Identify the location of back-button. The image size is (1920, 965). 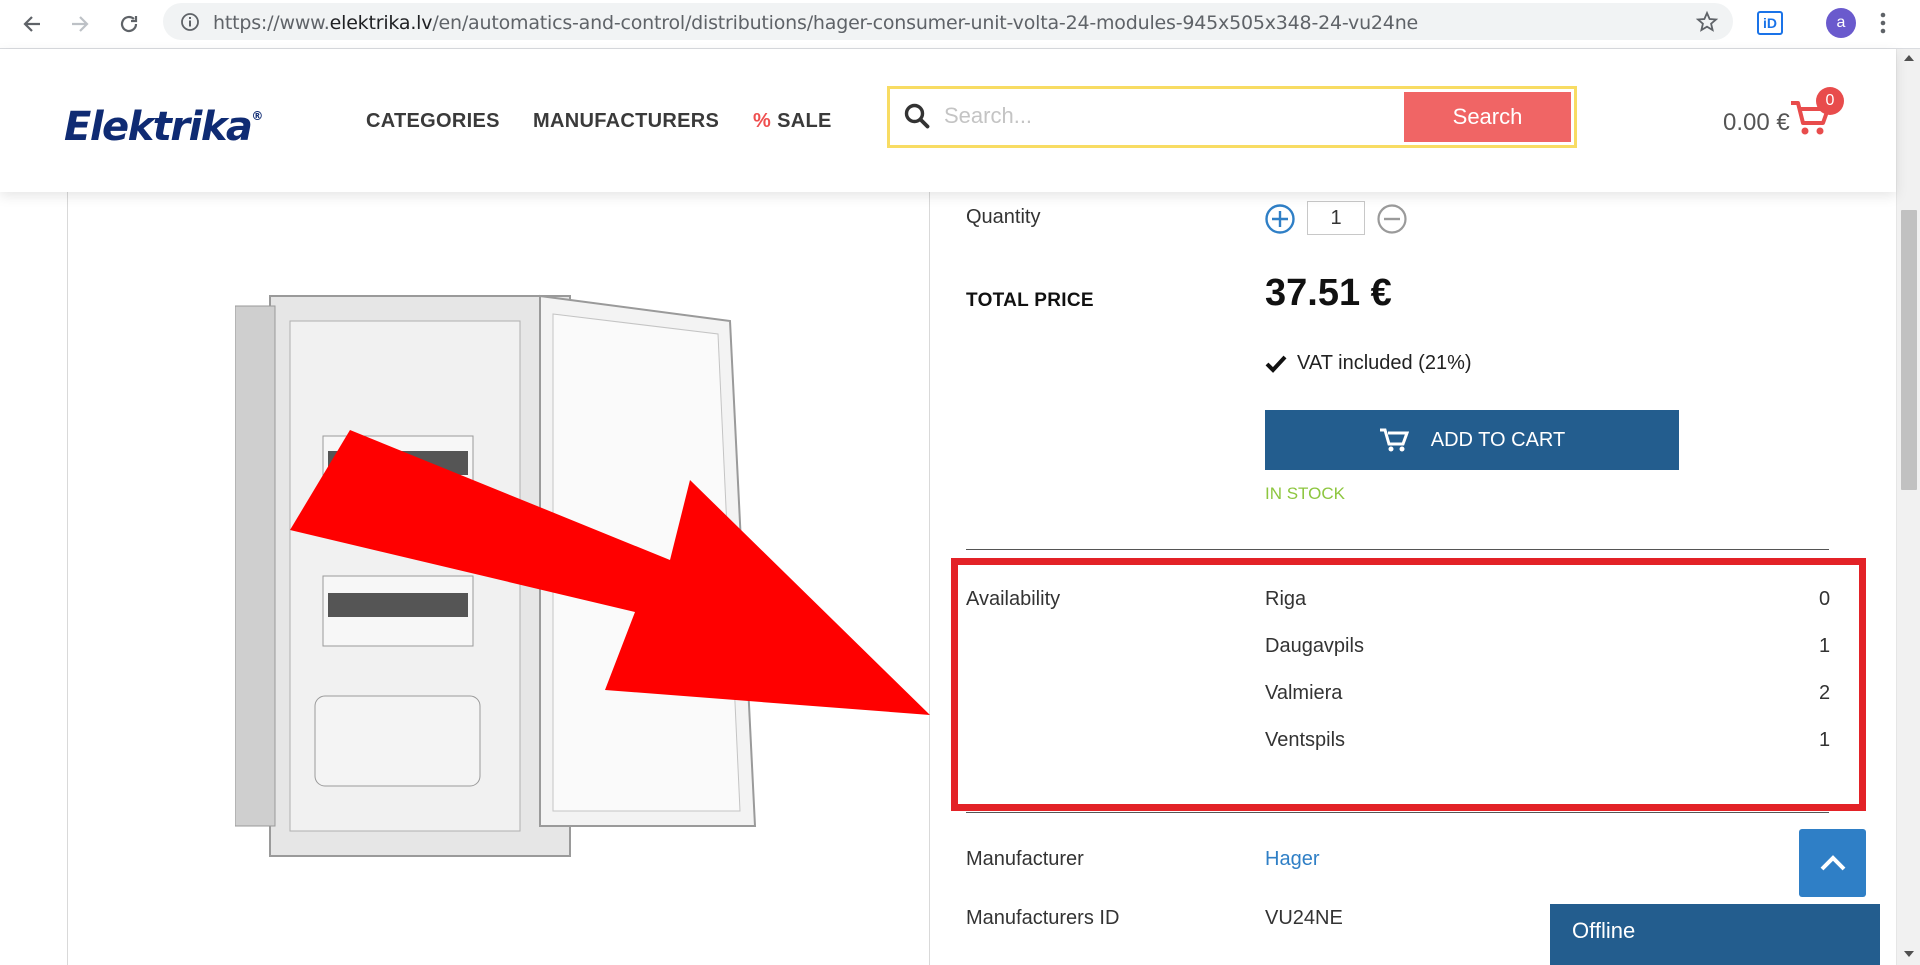
(32, 24).